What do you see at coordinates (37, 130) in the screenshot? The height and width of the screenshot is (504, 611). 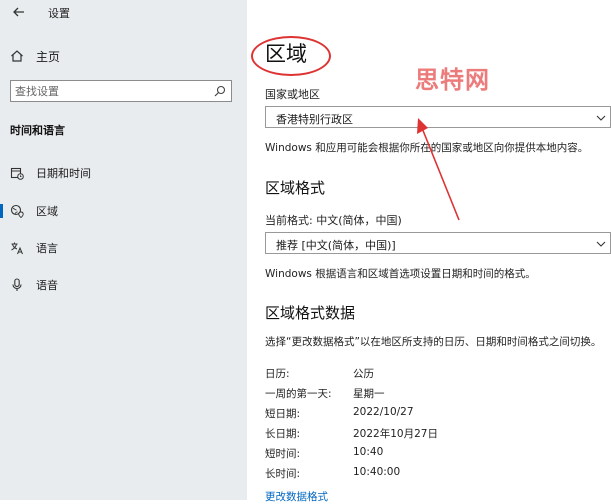 I see `sidebar-section-title: 时间和语言` at bounding box center [37, 130].